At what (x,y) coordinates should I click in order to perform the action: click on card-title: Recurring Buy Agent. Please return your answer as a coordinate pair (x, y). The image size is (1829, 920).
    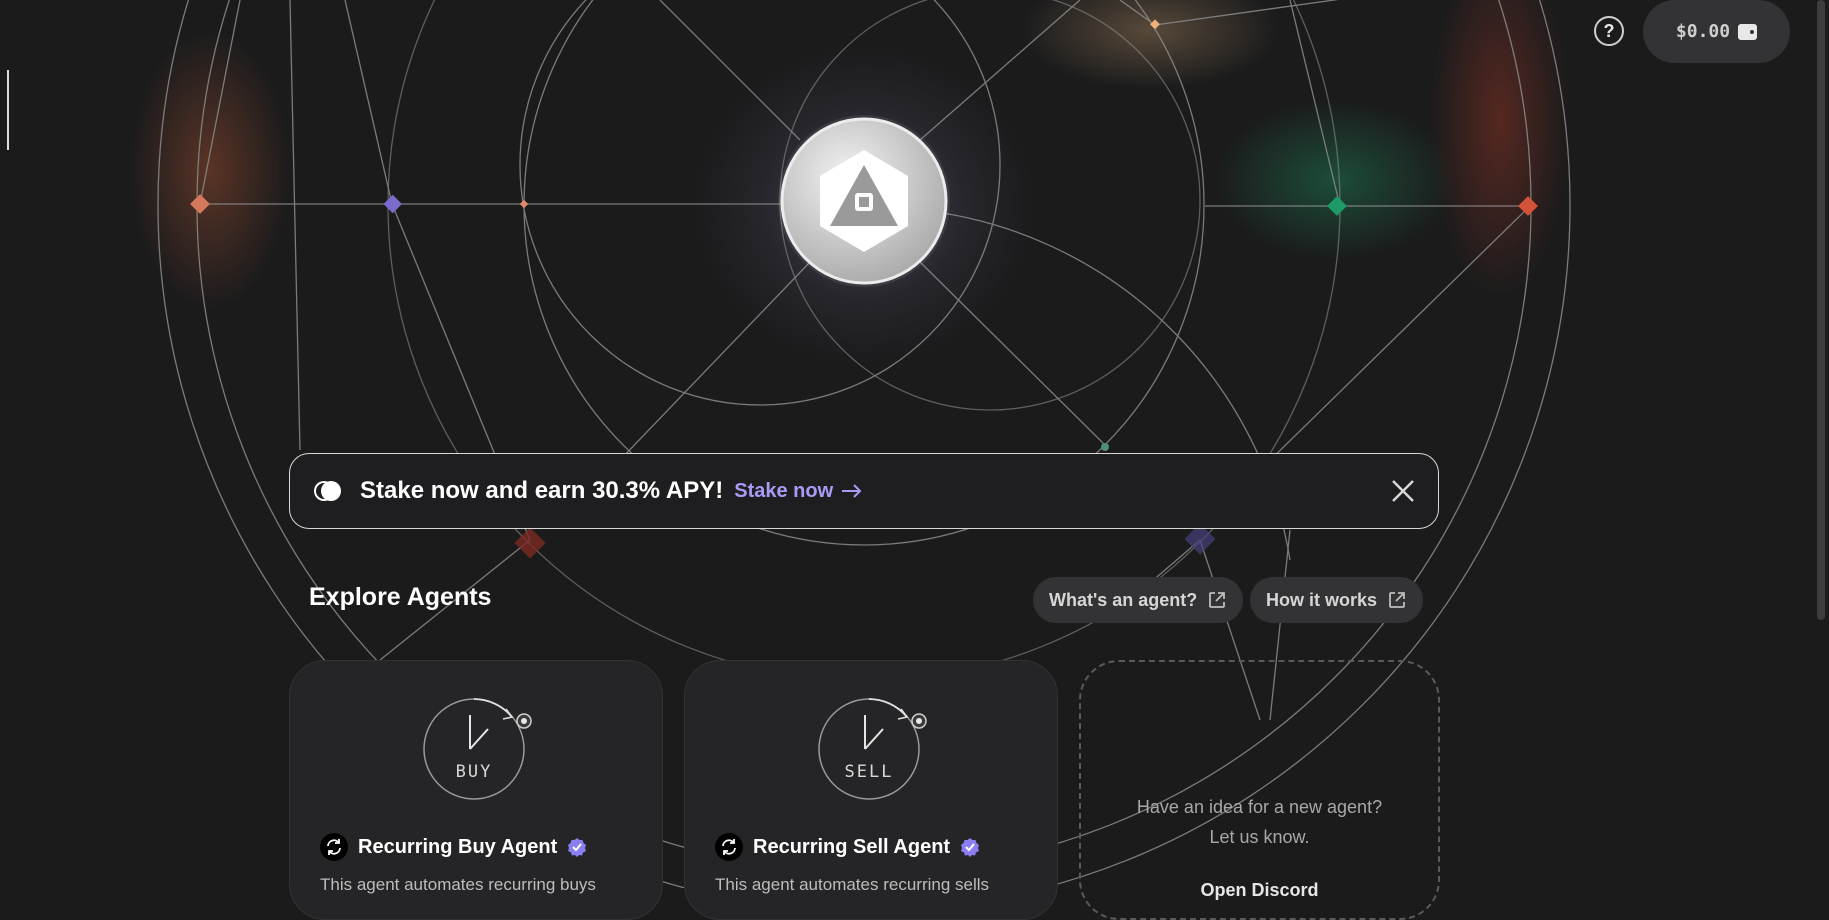
    Looking at the image, I should click on (458, 846).